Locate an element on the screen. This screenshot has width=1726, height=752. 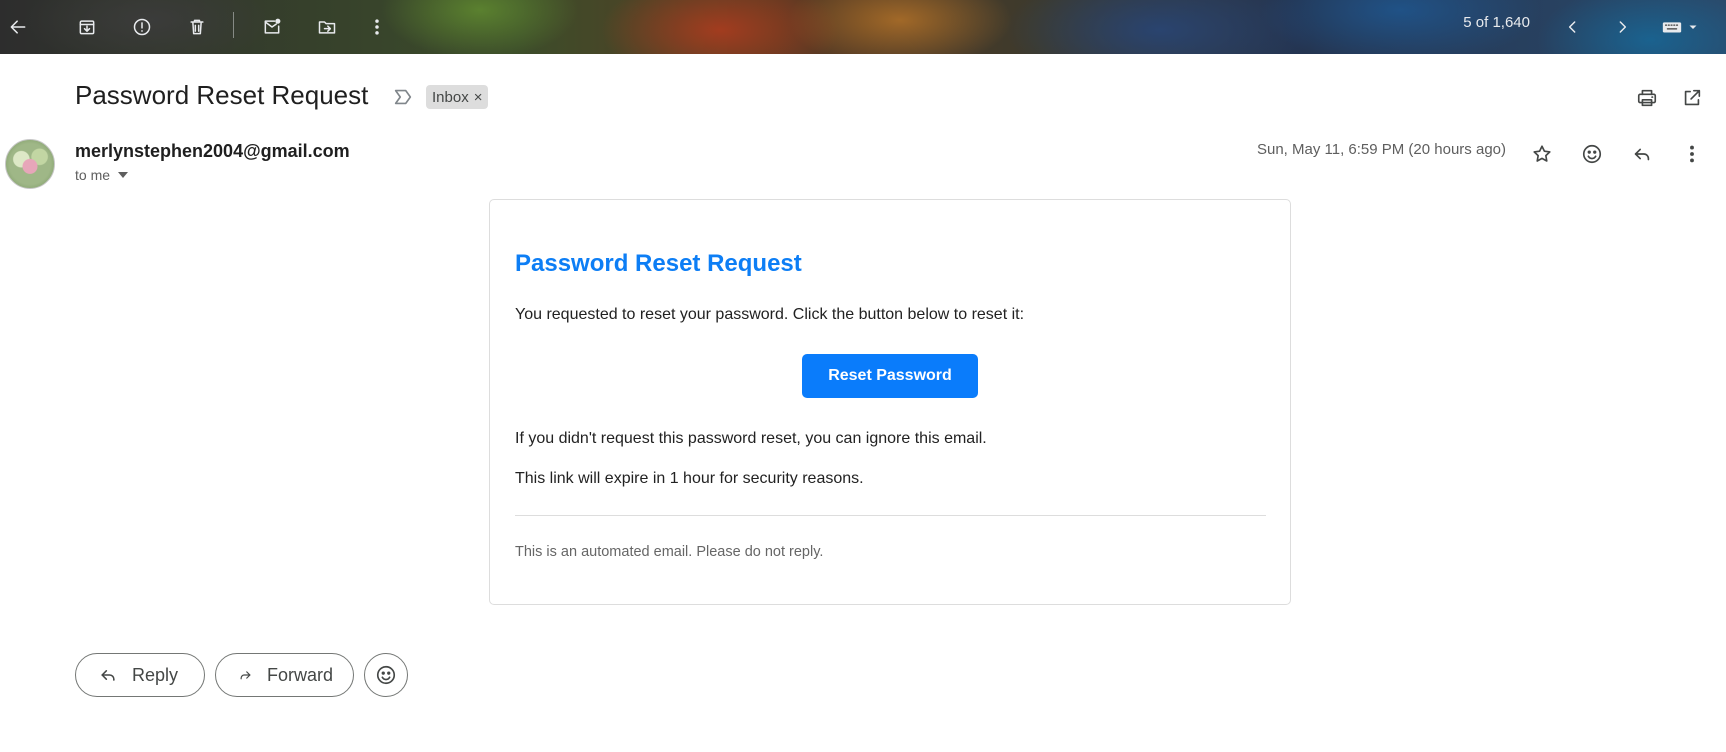
recipient-summary: to me is located at coordinates (93, 175).